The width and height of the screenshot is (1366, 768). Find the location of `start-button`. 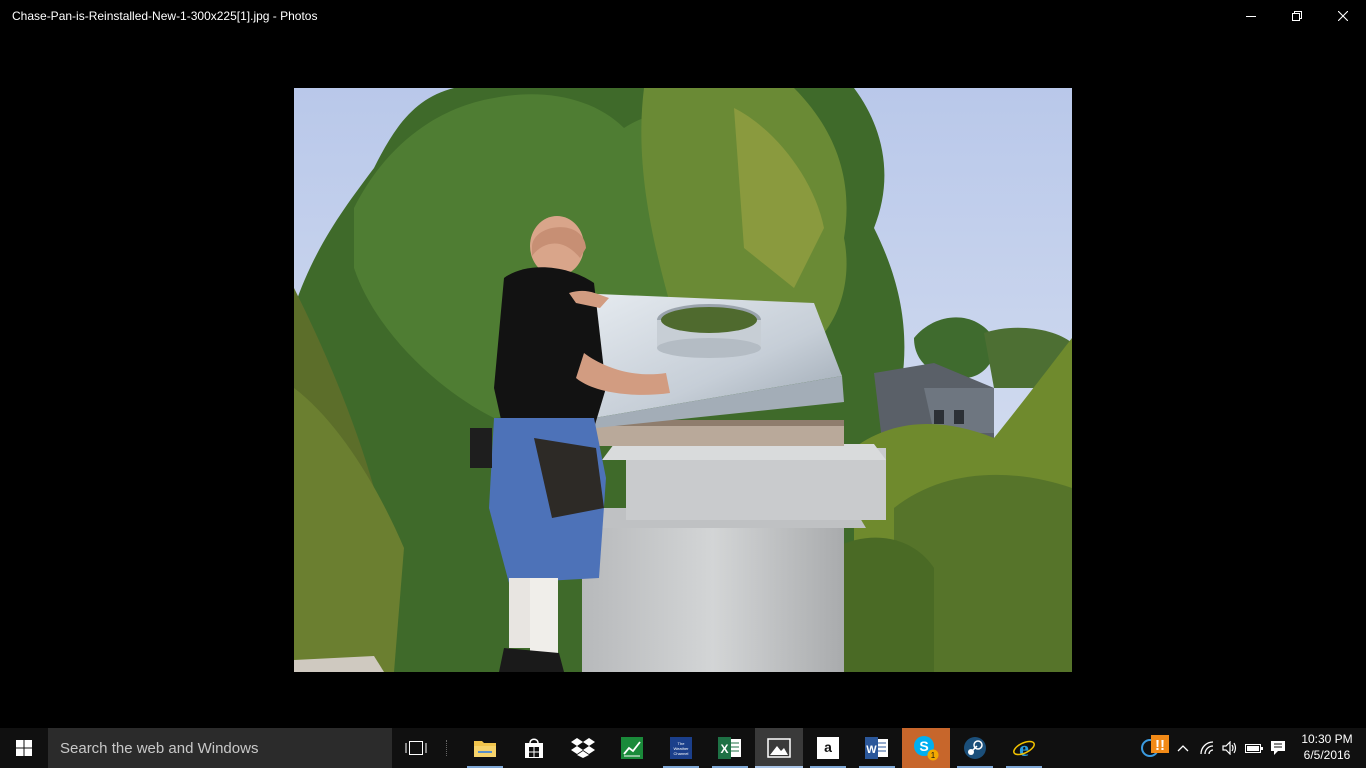

start-button is located at coordinates (24, 748).